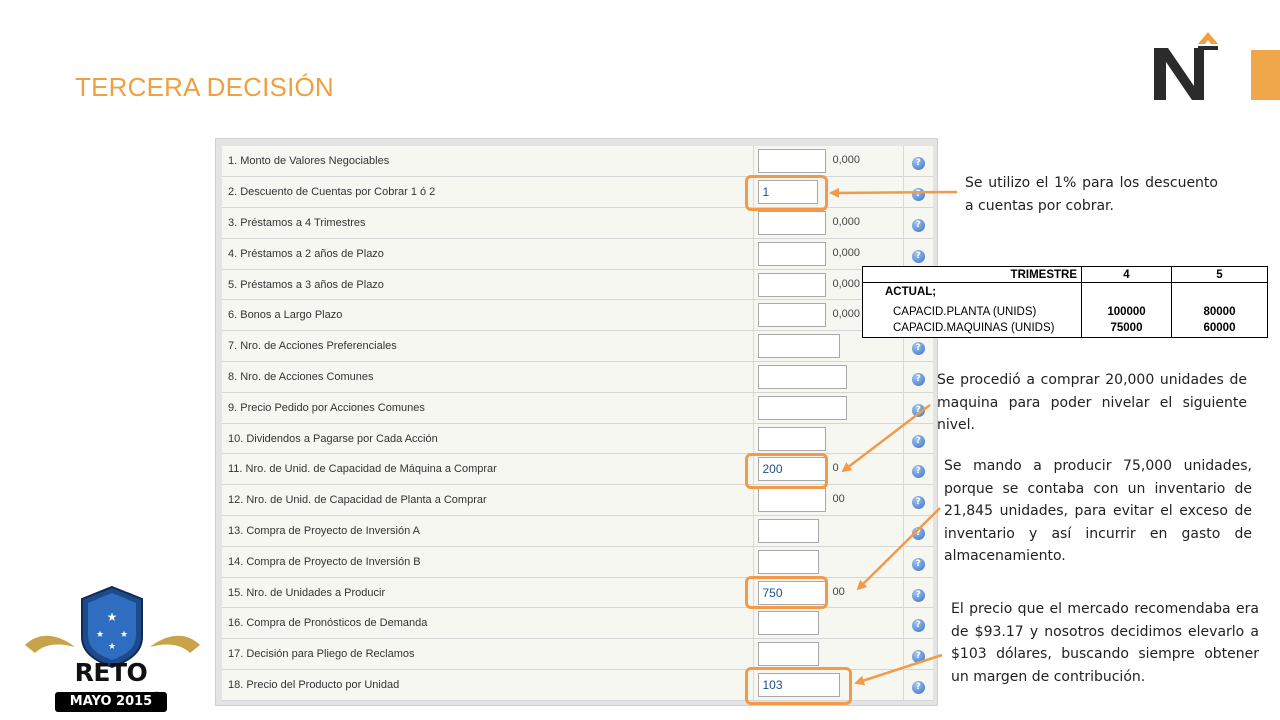 This screenshot has width=1280, height=720. I want to click on cap-header-q5: 5, so click(1219, 274).